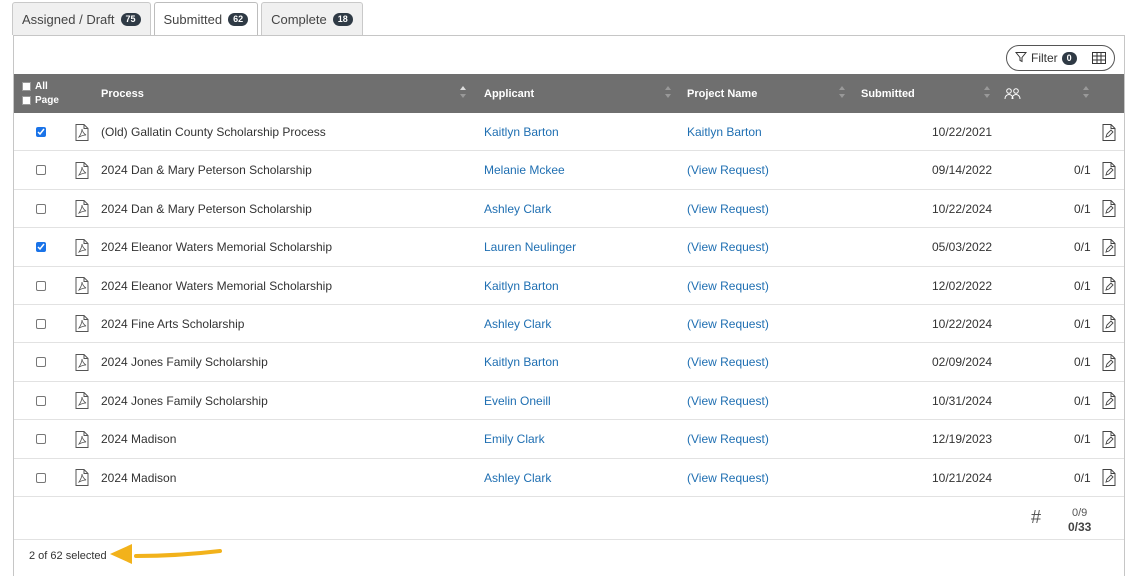  I want to click on select-all-option: All, so click(40, 87).